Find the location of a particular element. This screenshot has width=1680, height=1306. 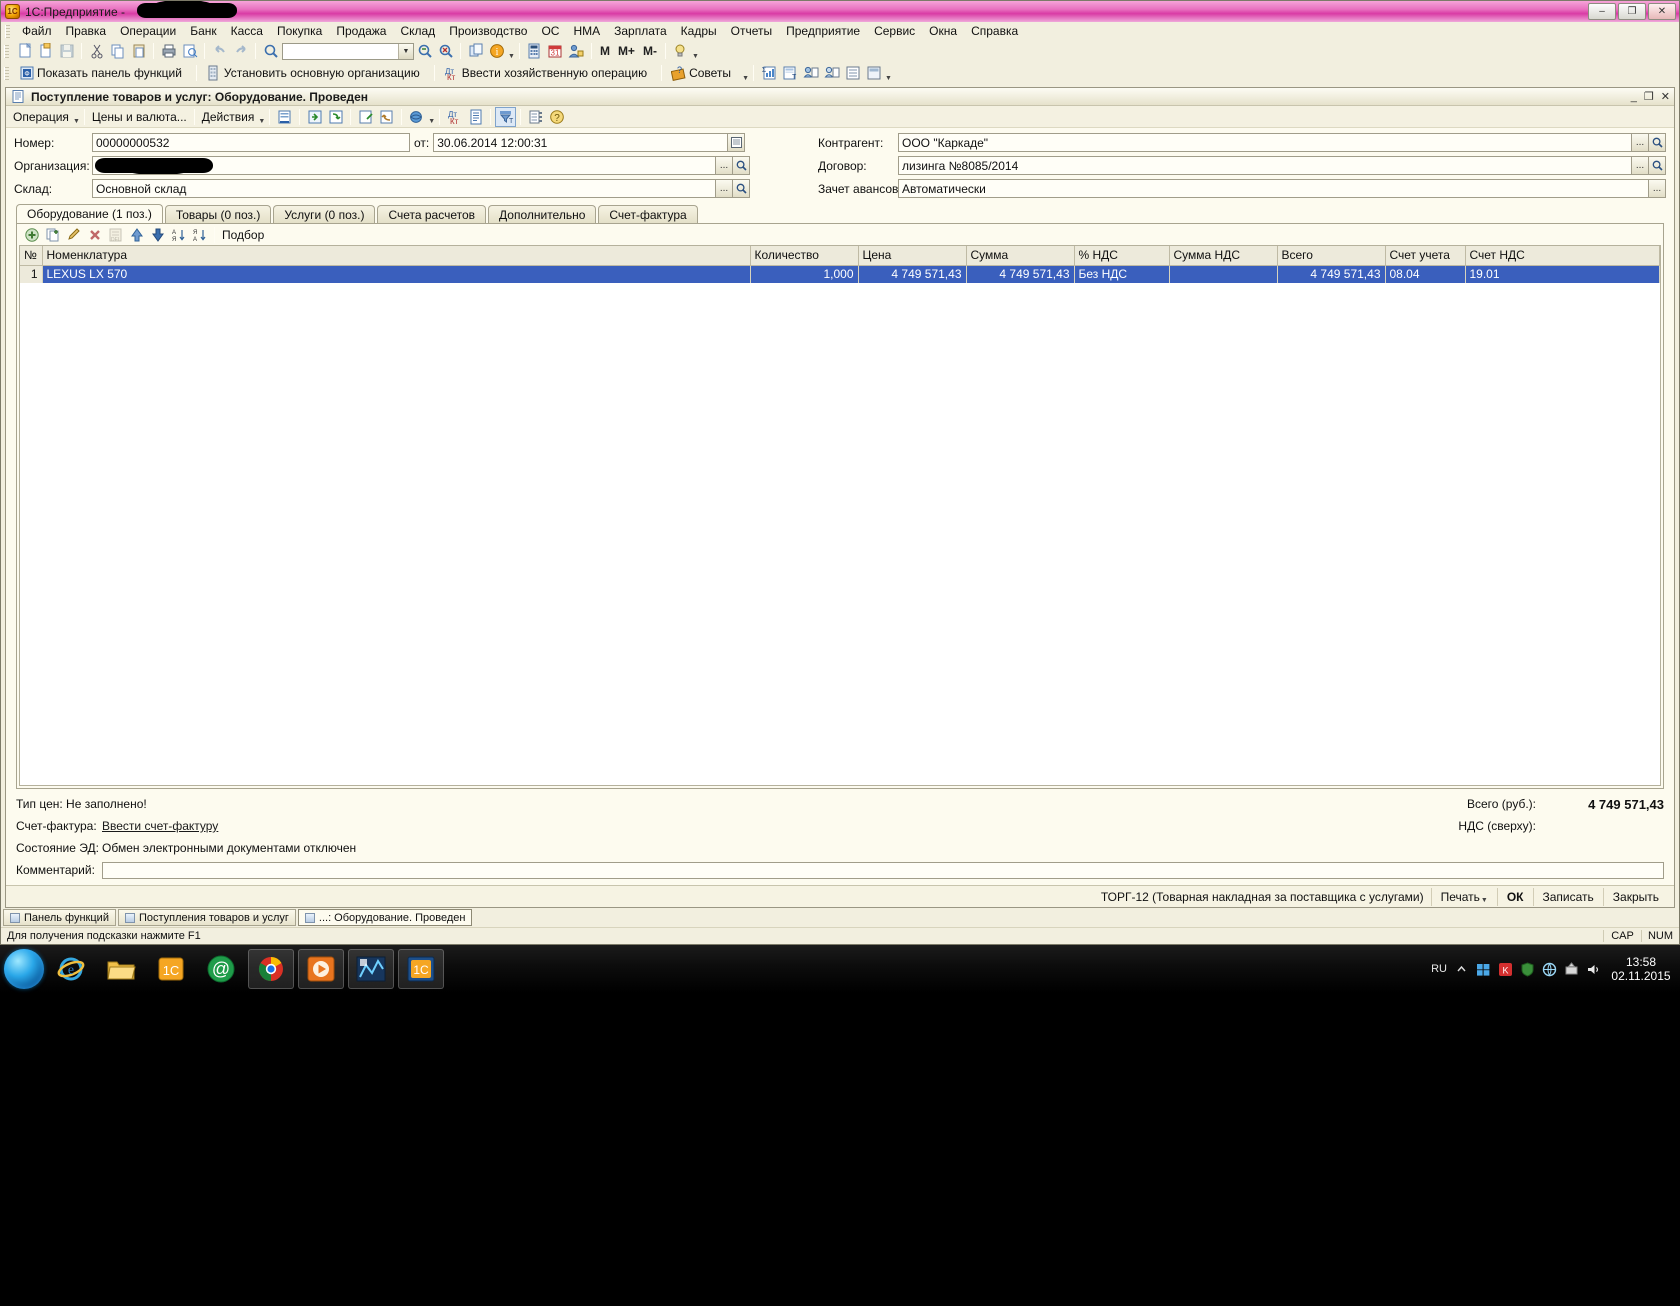

cell-nomenclature: LEXUS LX 570 is located at coordinates (396, 274).